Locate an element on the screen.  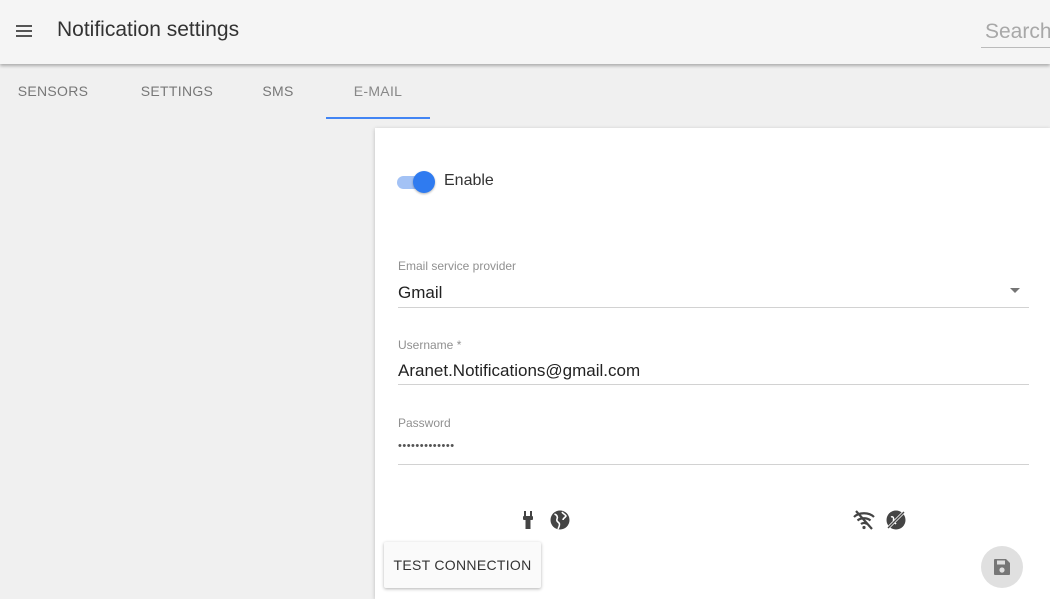
username-label: Username * is located at coordinates (430, 345).